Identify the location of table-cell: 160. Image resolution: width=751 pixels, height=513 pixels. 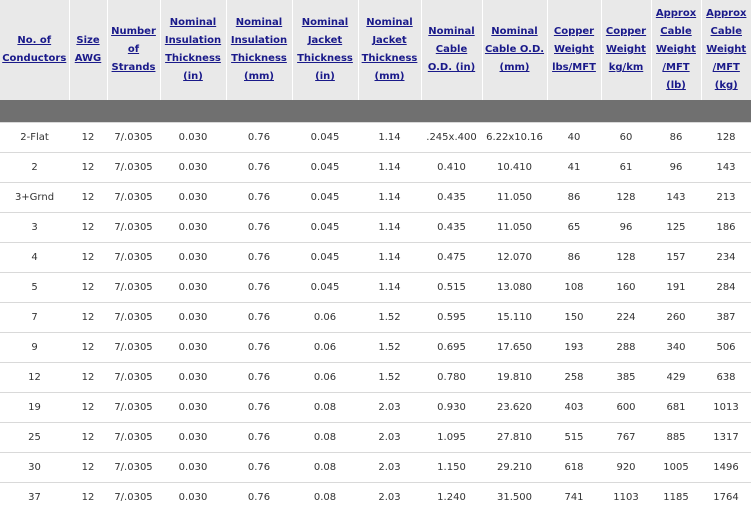
(626, 287).